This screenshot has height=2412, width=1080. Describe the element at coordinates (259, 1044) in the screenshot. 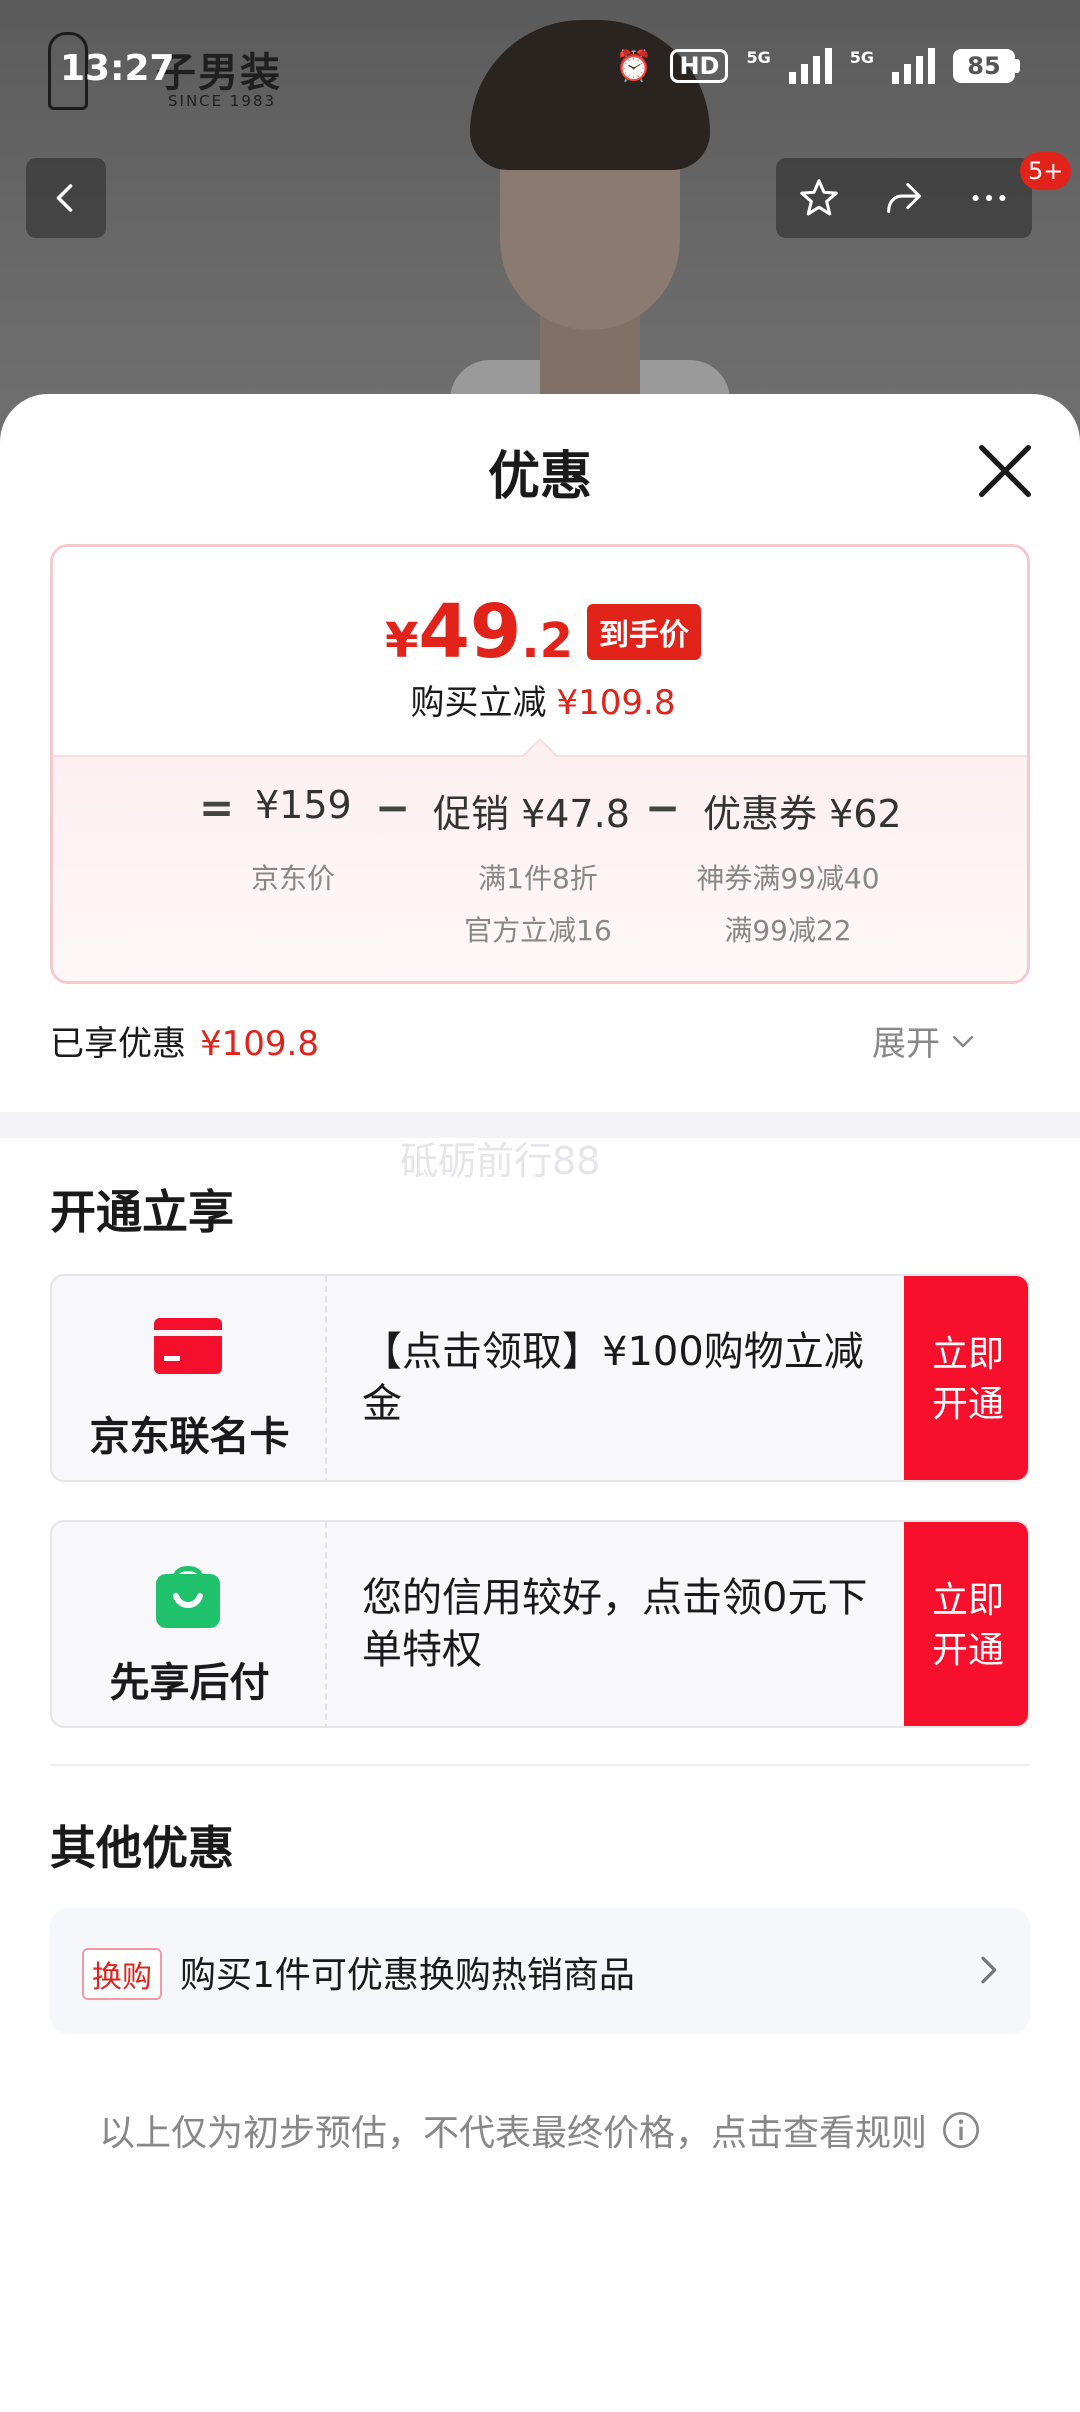

I see `enjoyed-amount: ¥109.8` at that location.